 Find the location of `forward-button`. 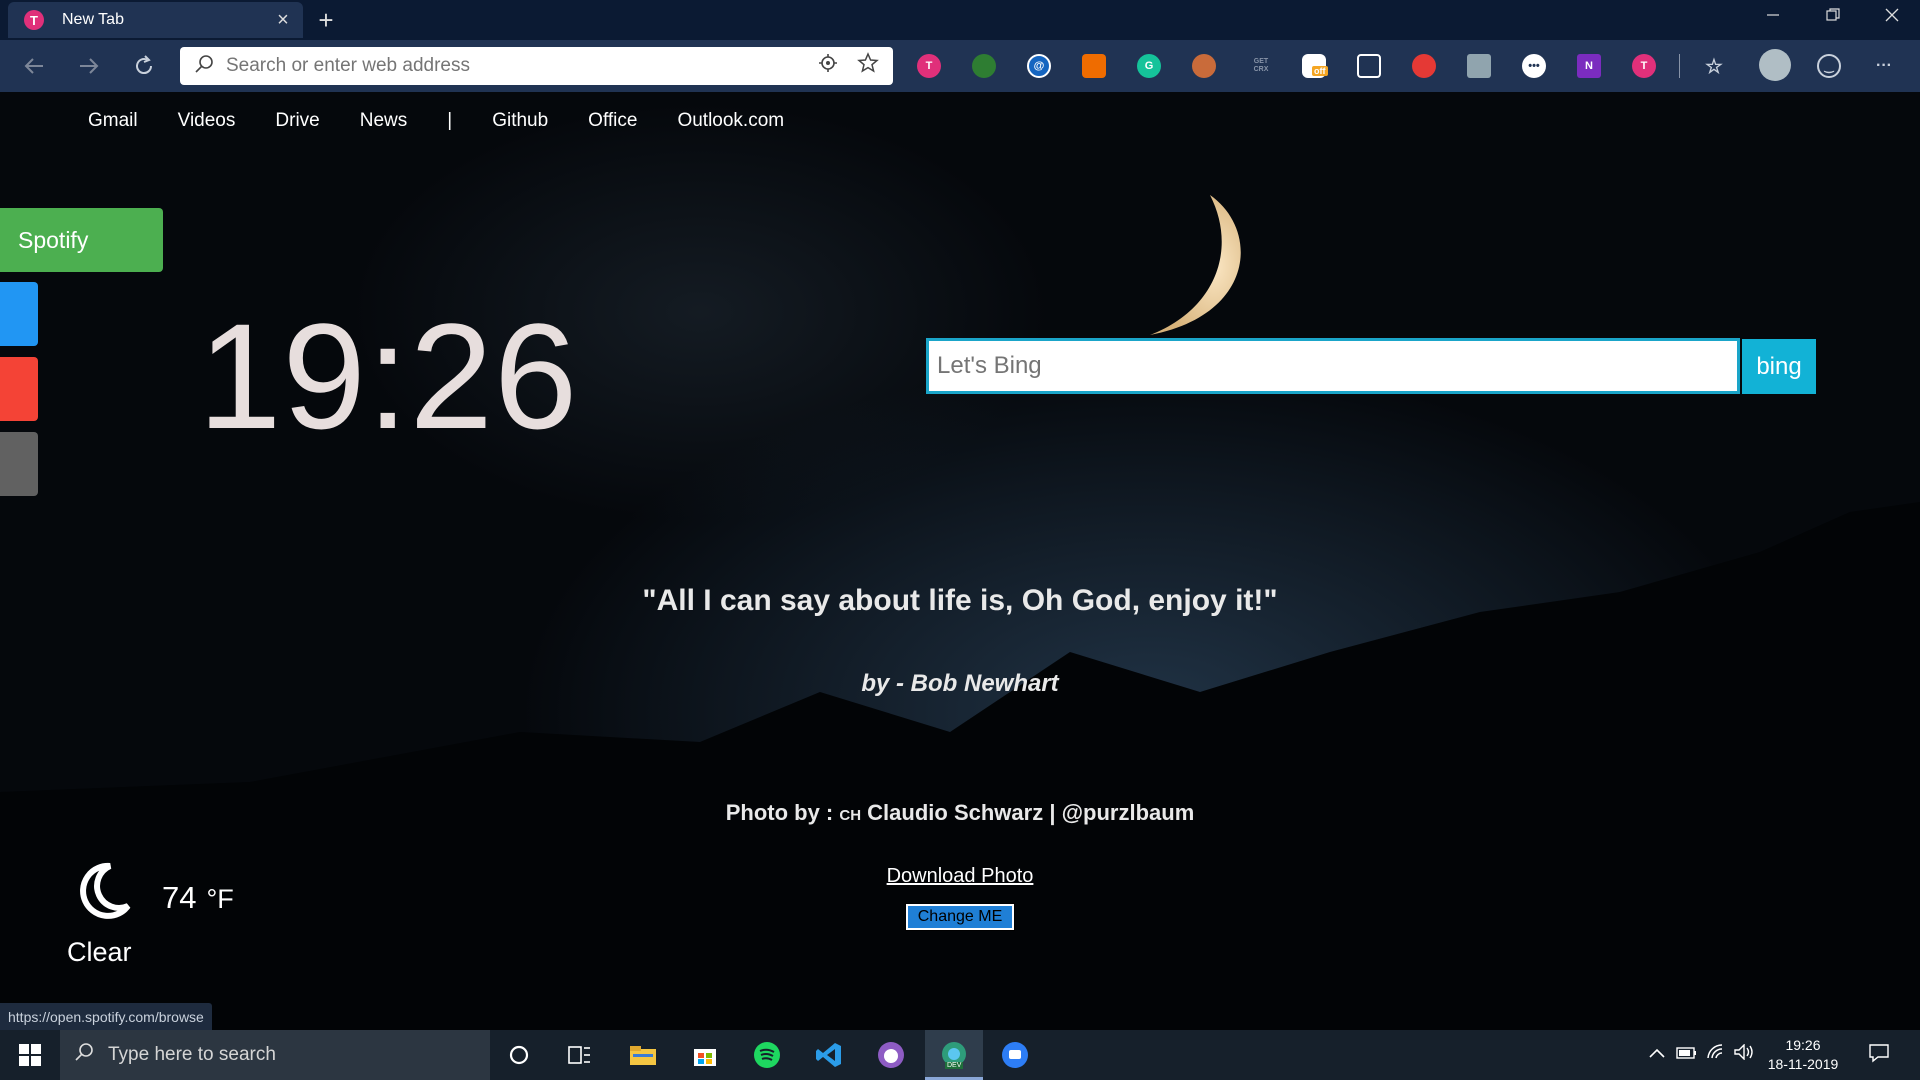

forward-button is located at coordinates (89, 66).